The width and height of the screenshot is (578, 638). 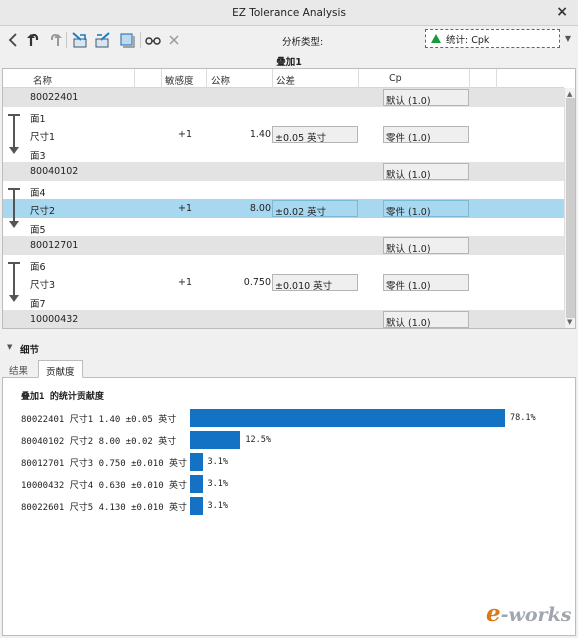 I want to click on details-tabs: 结果 贡献度, so click(x=289, y=368).